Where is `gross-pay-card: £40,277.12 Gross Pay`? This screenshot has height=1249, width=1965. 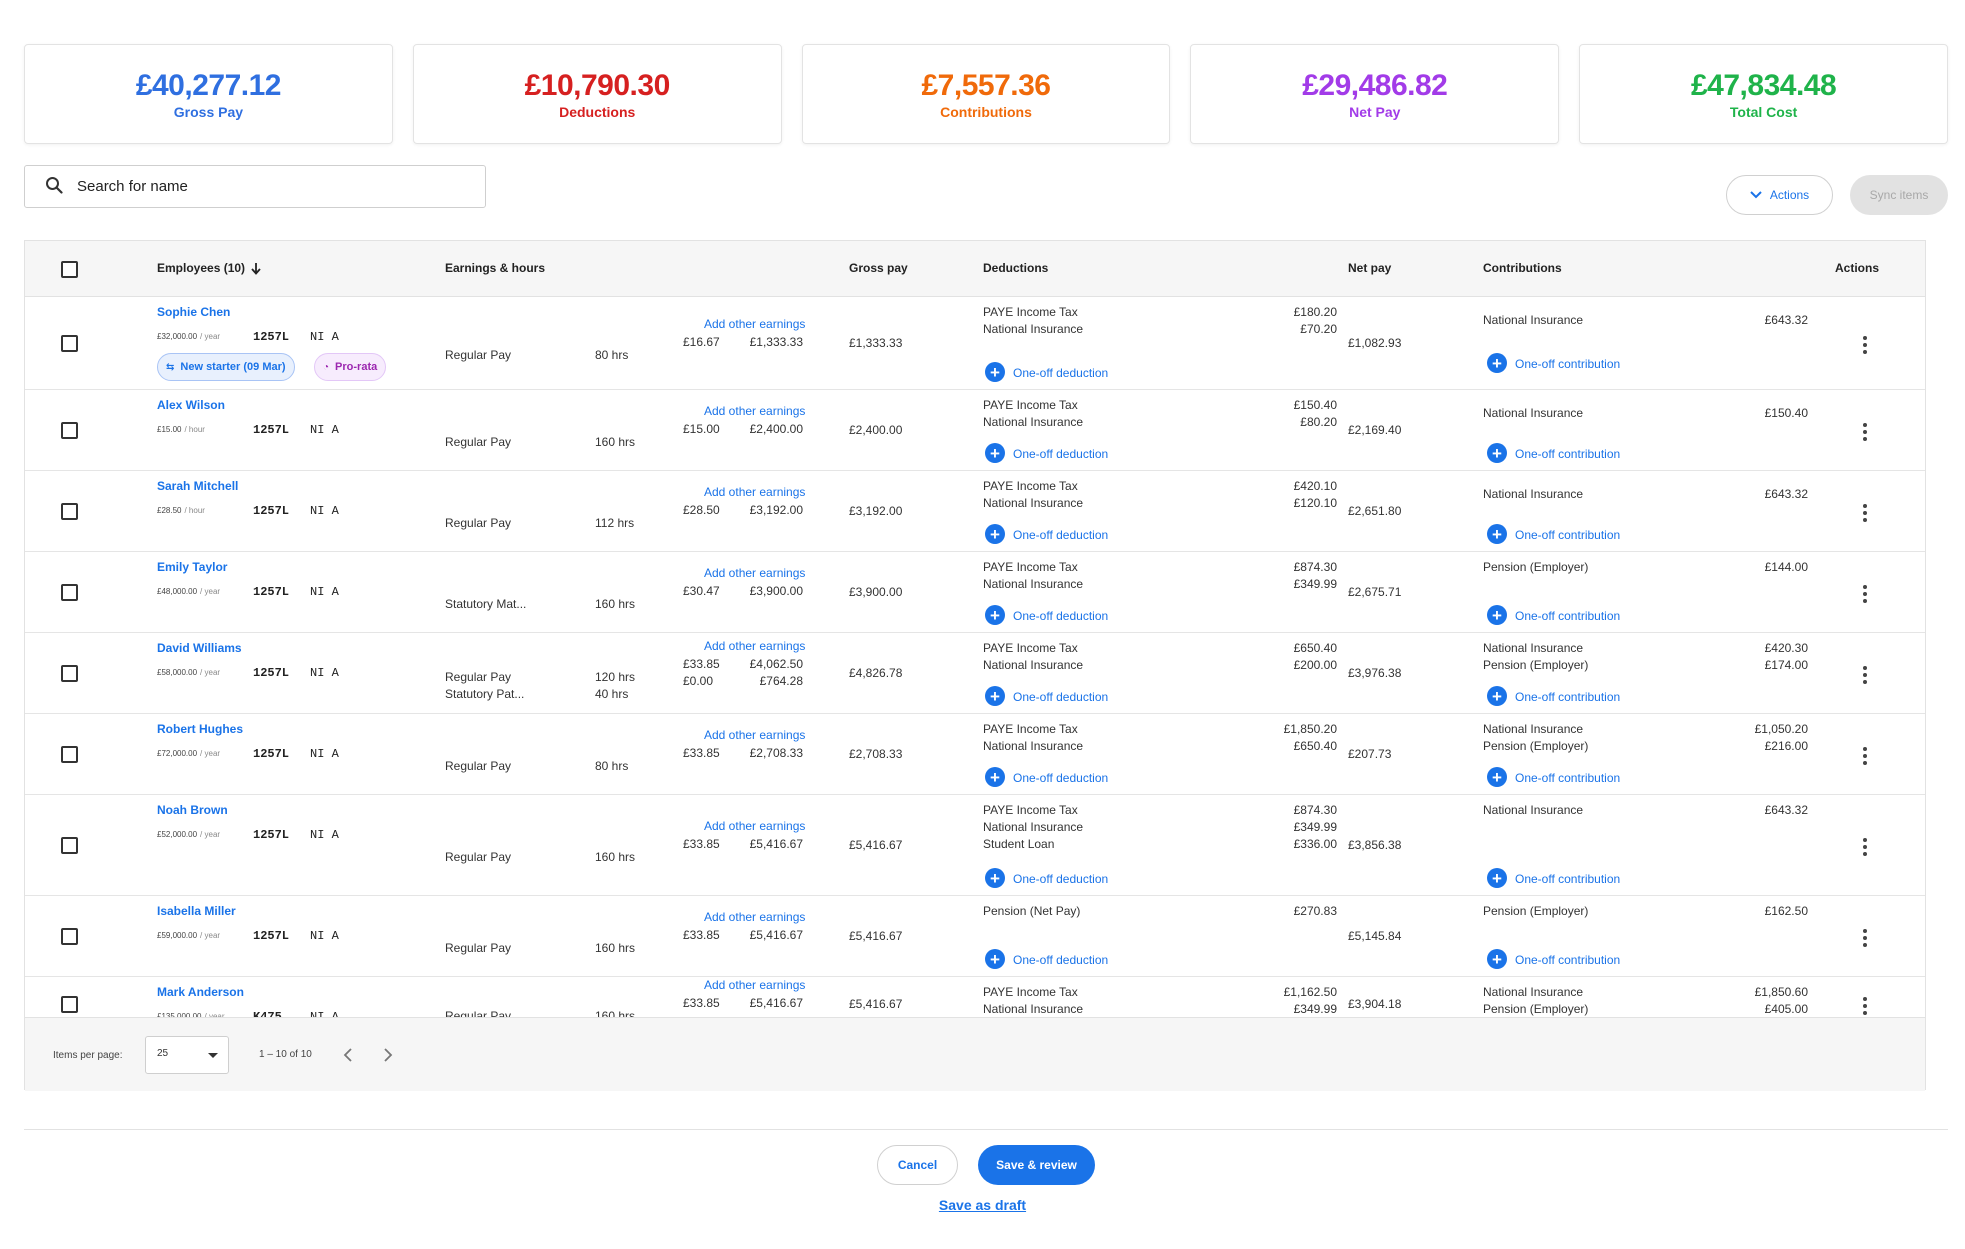 gross-pay-card: £40,277.12 Gross Pay is located at coordinates (208, 94).